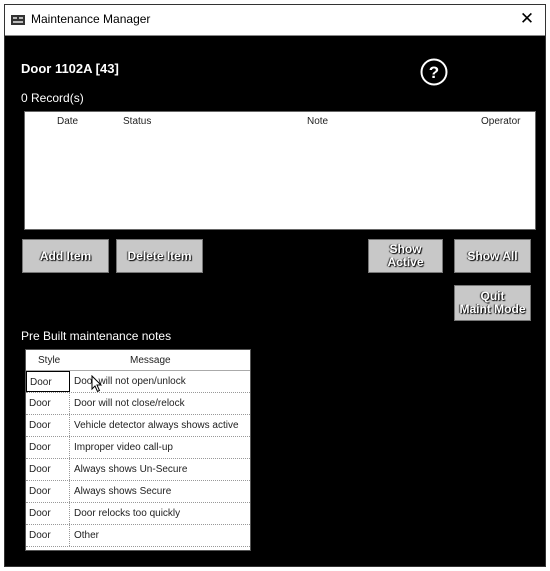 The width and height of the screenshot is (550, 571). I want to click on column-header-message: Message, so click(150, 360).